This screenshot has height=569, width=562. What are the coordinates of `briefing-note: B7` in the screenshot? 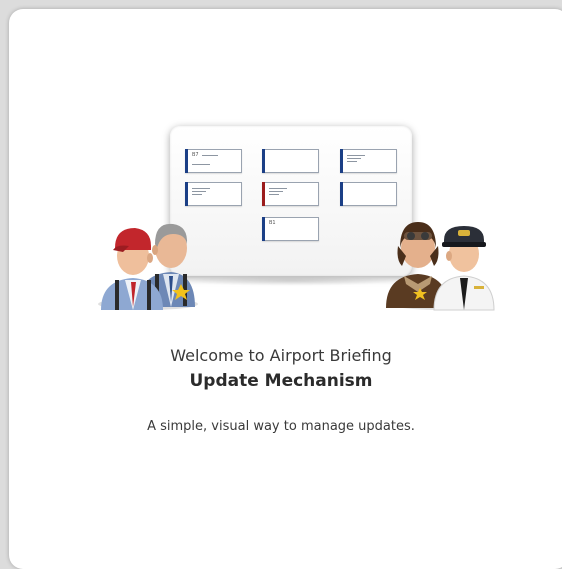 It's located at (213, 161).